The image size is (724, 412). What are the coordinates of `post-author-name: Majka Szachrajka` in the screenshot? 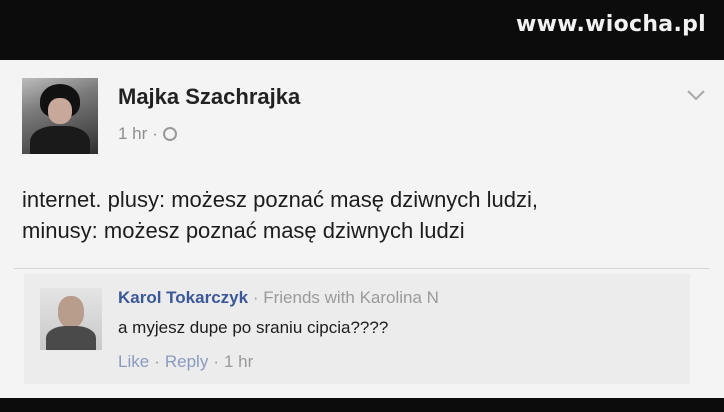 It's located at (209, 97).